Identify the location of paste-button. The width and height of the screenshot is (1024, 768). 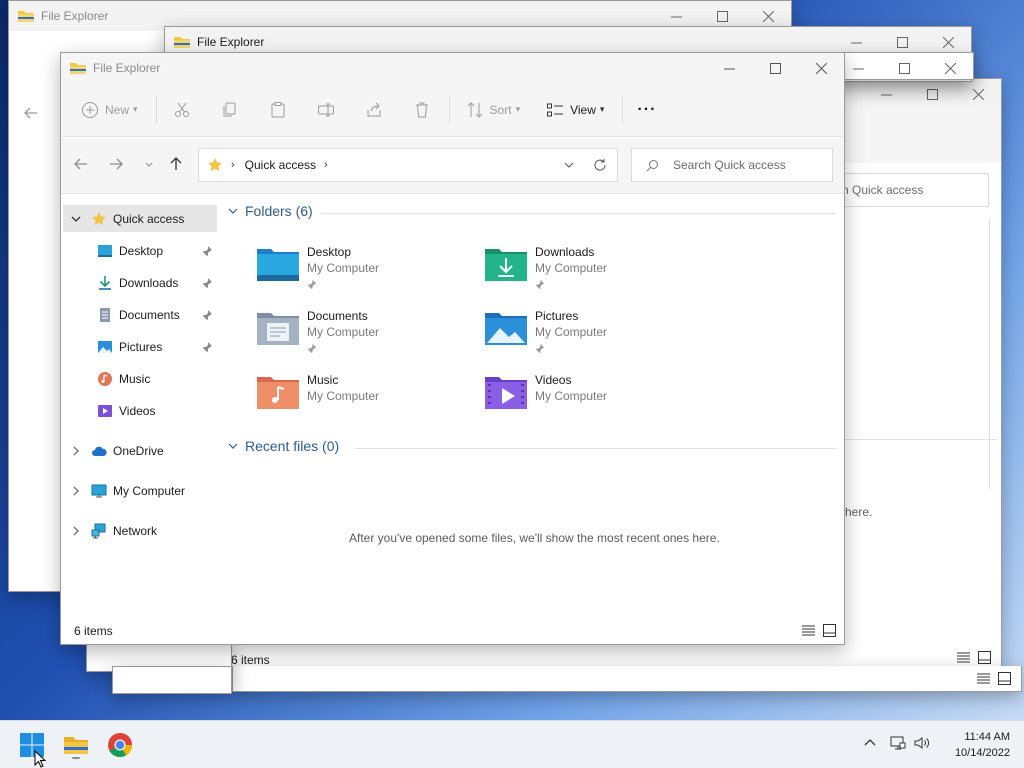
(278, 110).